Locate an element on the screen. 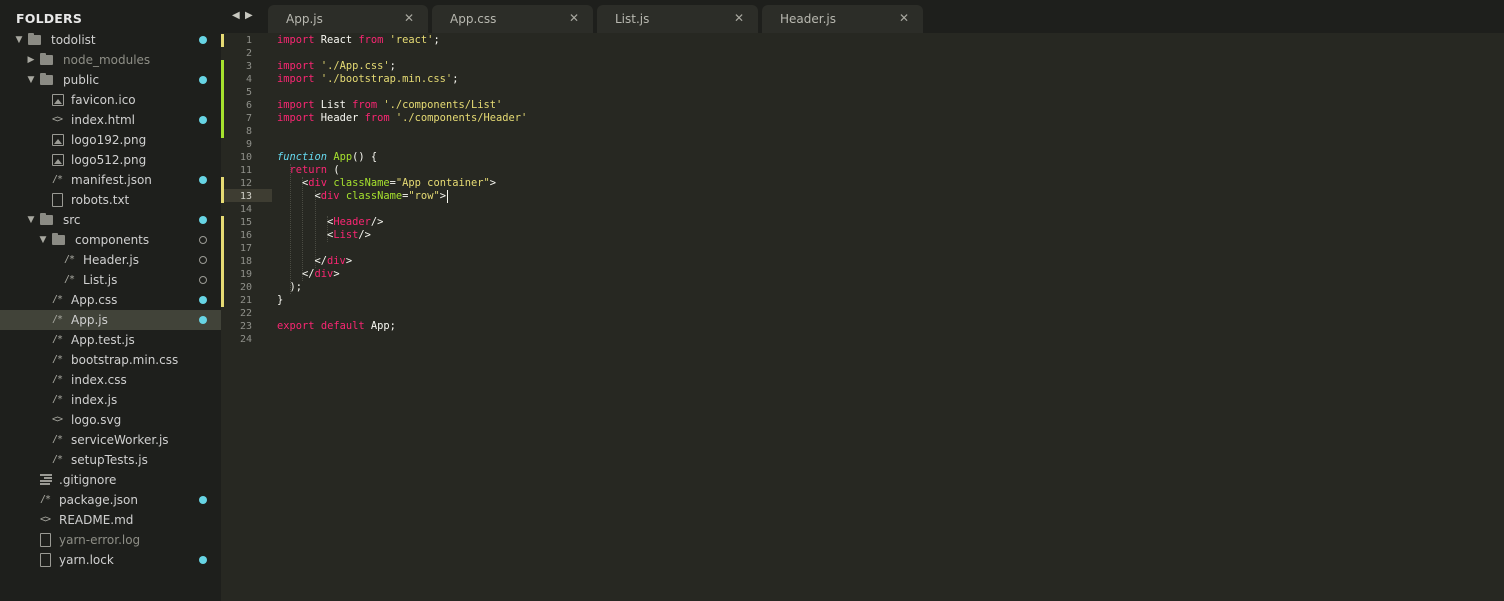 This screenshot has height=601, width=1504. sidebar-item-label: logo512.png is located at coordinates (109, 160).